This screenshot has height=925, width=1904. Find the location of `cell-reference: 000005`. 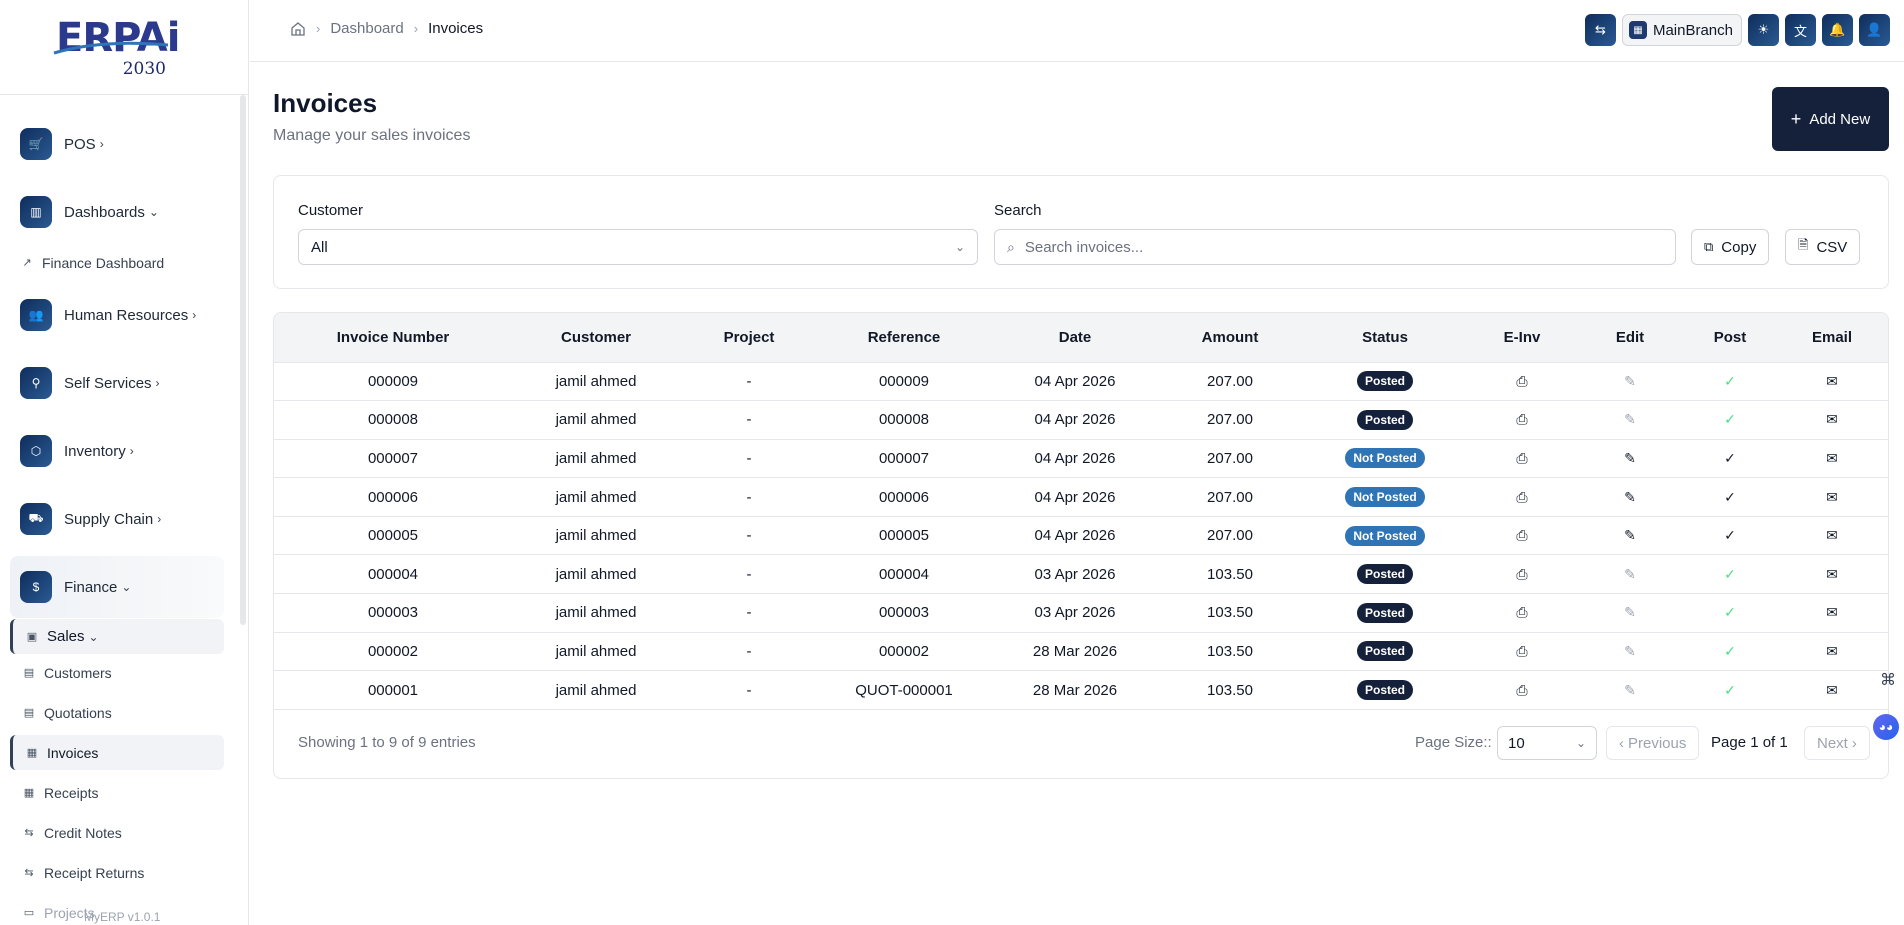

cell-reference: 000005 is located at coordinates (904, 536).